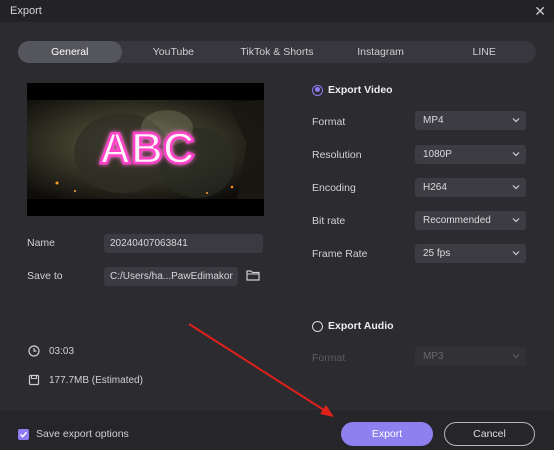 Image resolution: width=554 pixels, height=450 pixels. What do you see at coordinates (277, 11) in the screenshot?
I see `title-bar: Export ✕` at bounding box center [277, 11].